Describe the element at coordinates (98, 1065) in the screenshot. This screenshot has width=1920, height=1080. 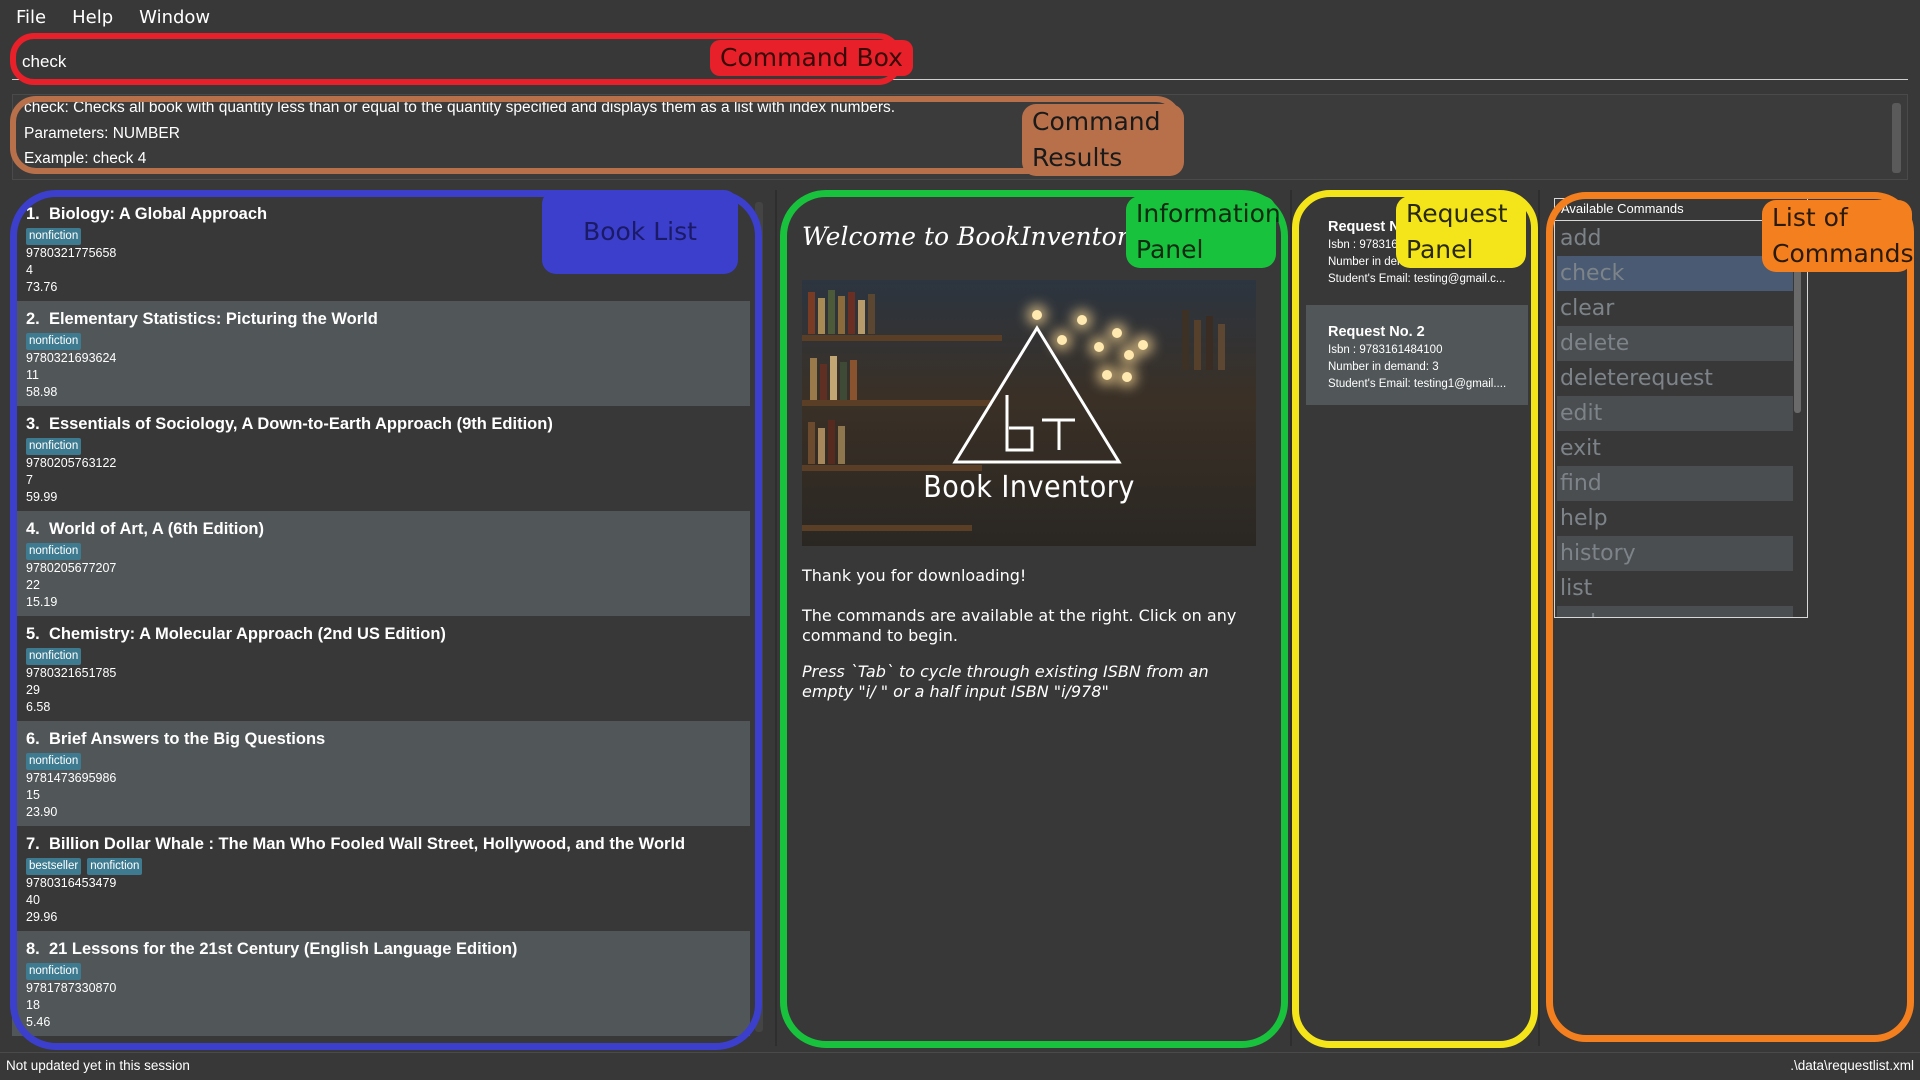
I see `sync-status: Not updated yet in this session` at that location.